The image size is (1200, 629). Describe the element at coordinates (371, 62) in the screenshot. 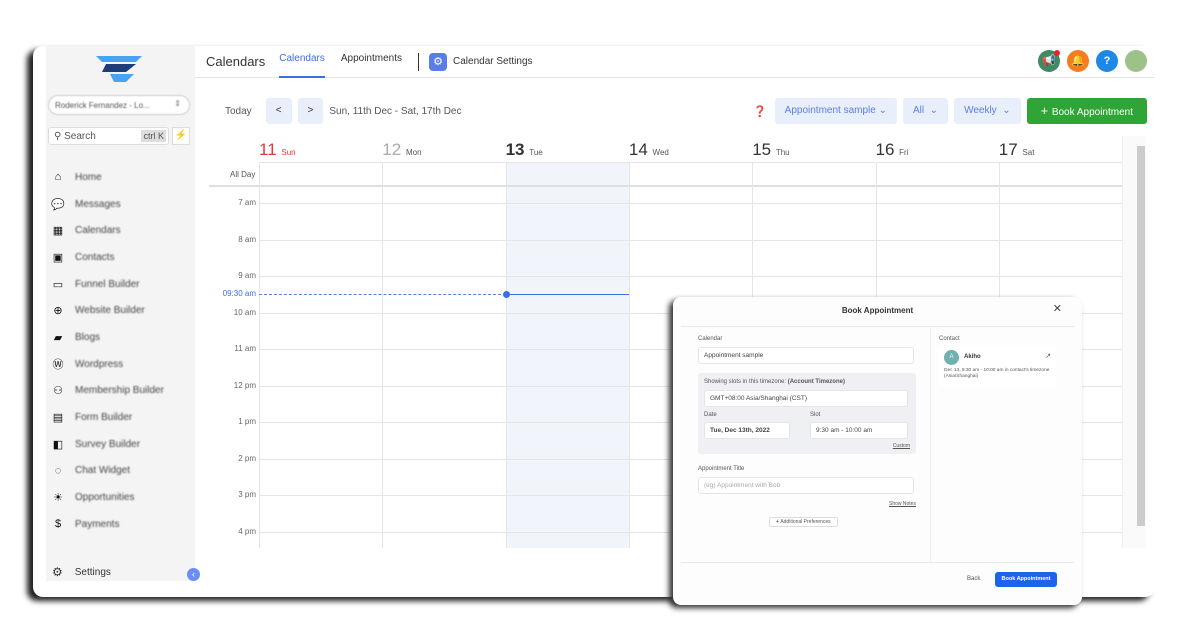

I see `tab-appointments: Appointments` at that location.